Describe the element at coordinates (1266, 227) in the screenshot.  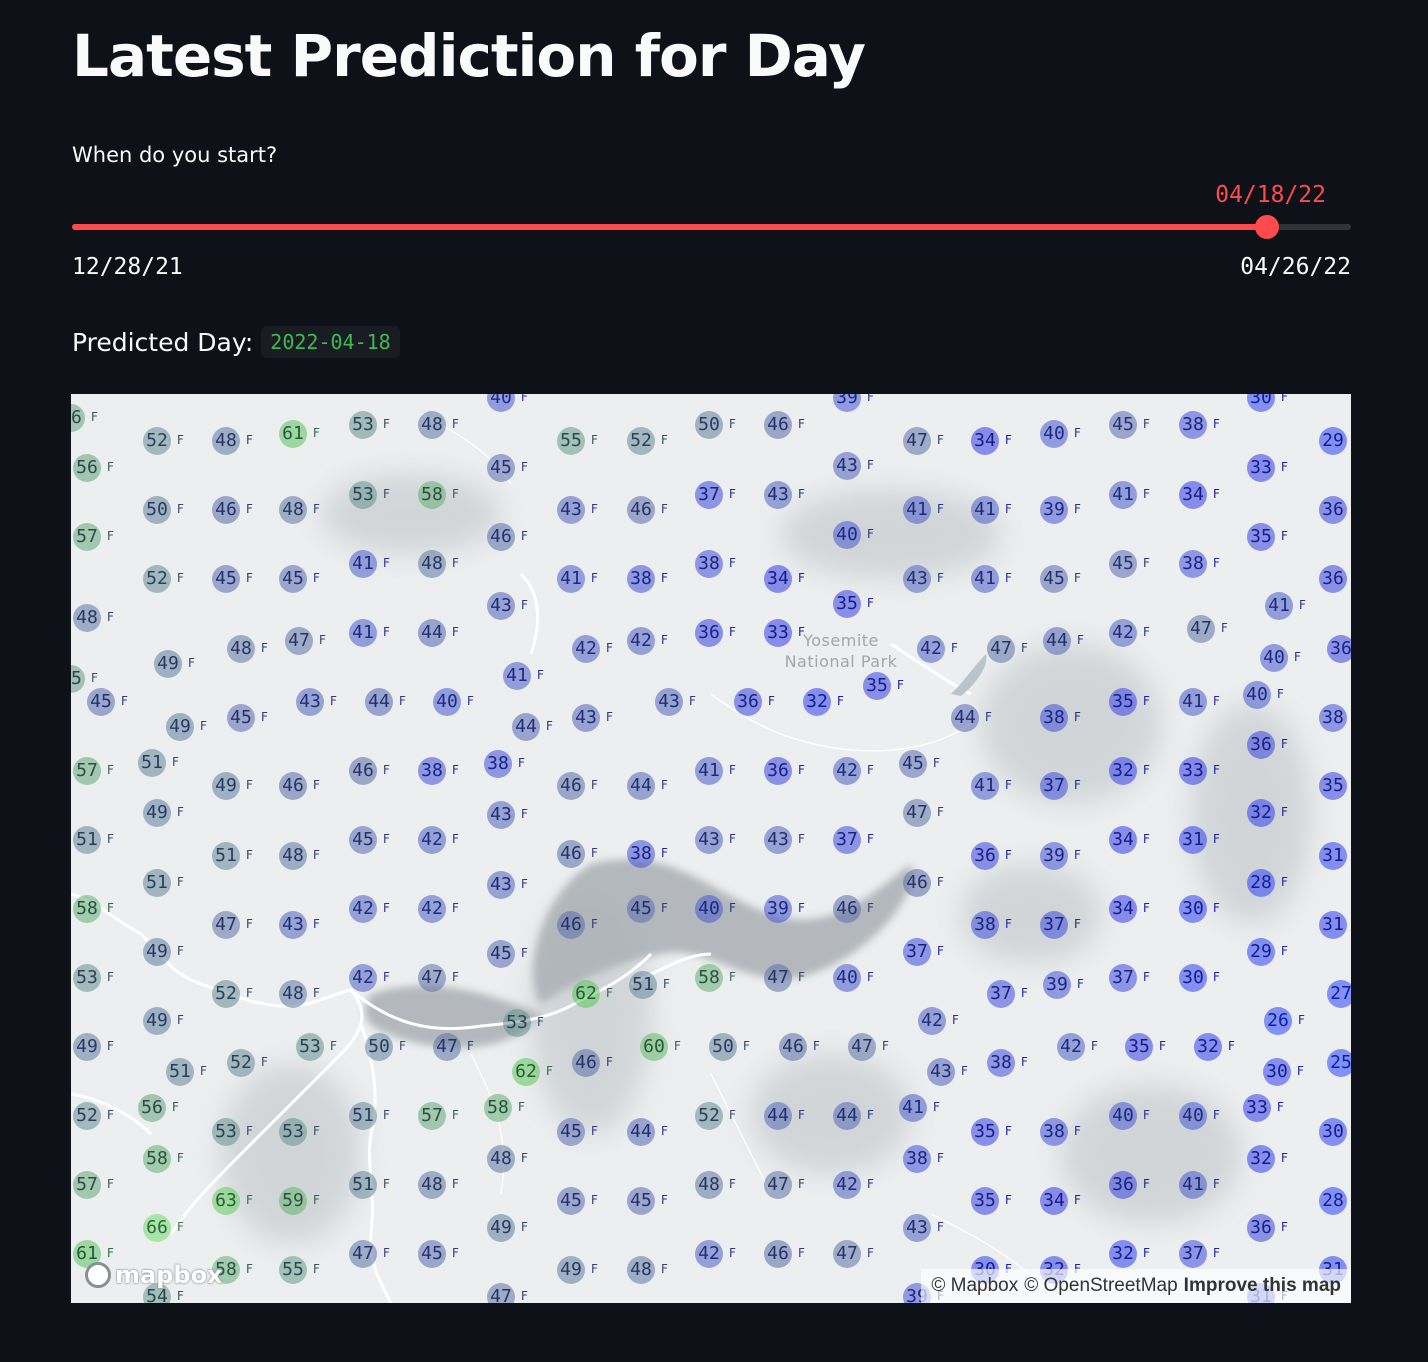
I see `slider-thumb` at that location.